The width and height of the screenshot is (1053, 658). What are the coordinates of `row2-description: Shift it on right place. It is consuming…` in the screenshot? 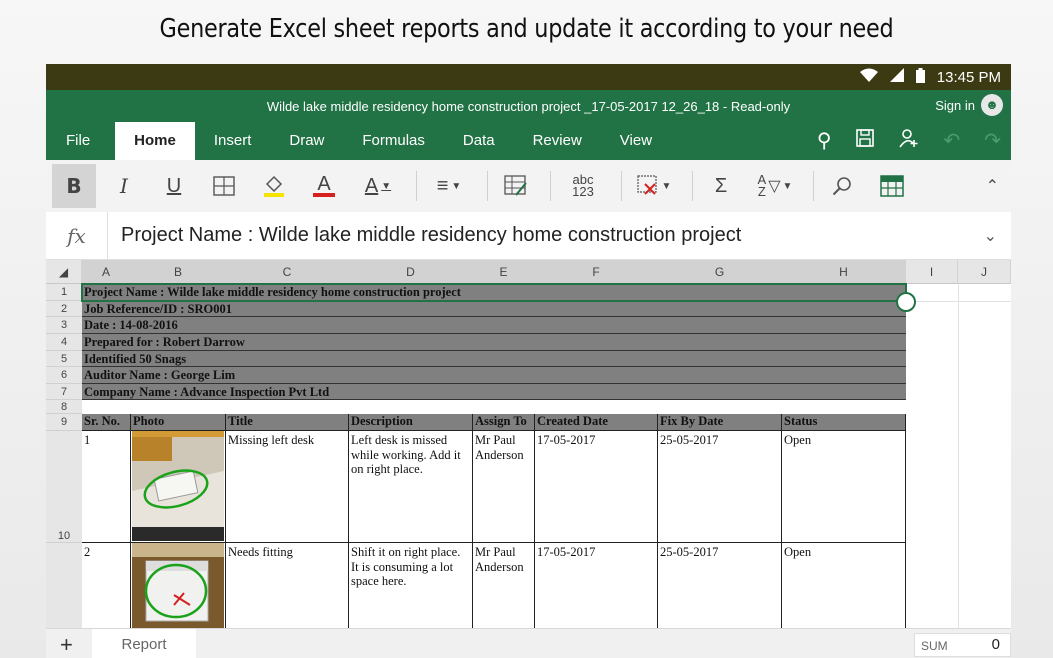 It's located at (411, 587).